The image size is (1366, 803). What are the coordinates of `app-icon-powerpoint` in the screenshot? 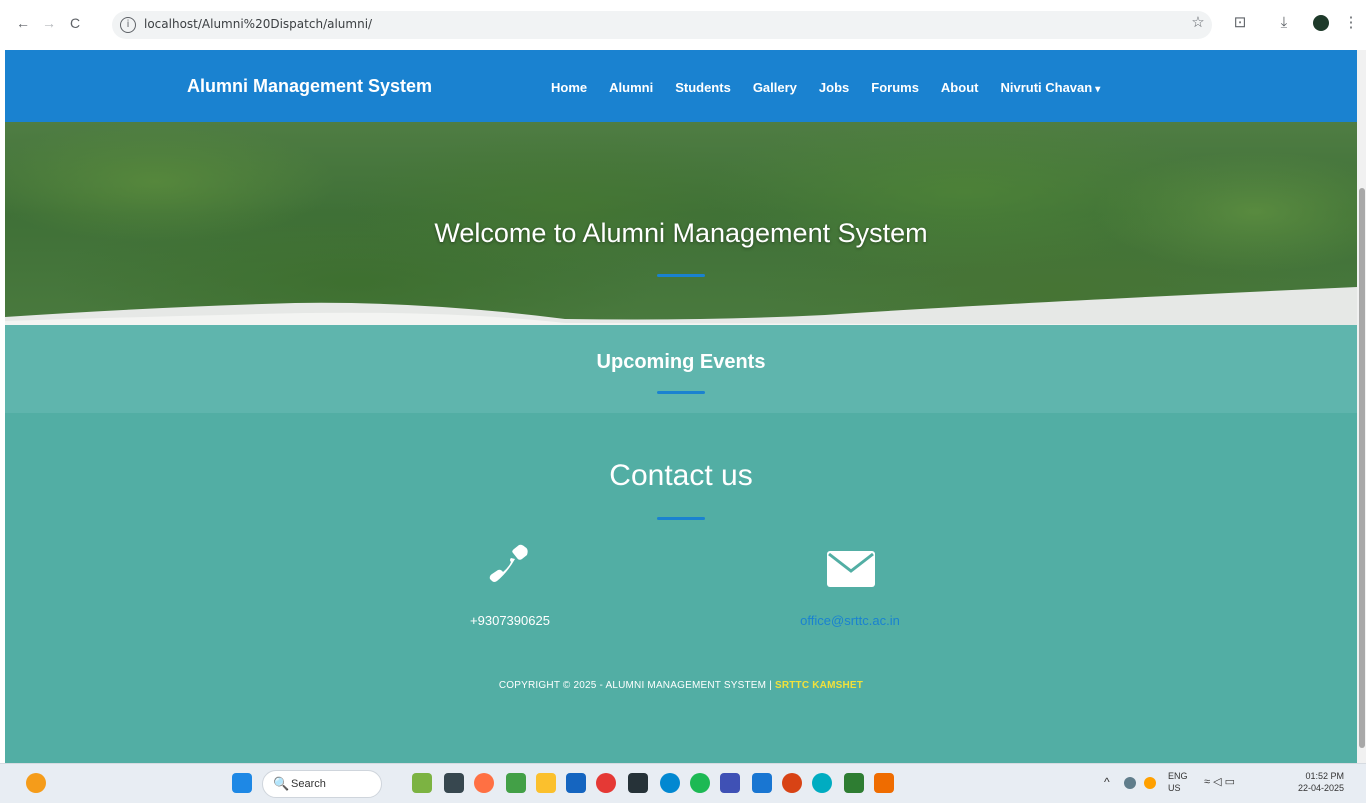 It's located at (792, 783).